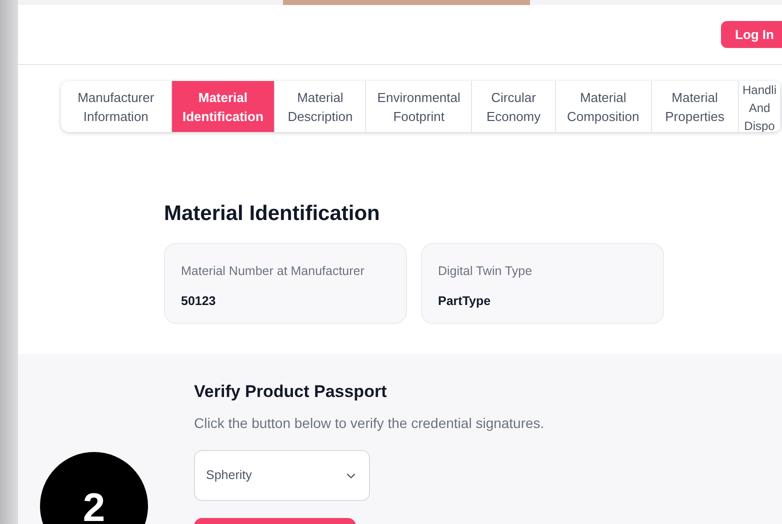 The width and height of the screenshot is (782, 524). Describe the element at coordinates (291, 391) in the screenshot. I see `verify-title: Verify Product Passport` at that location.